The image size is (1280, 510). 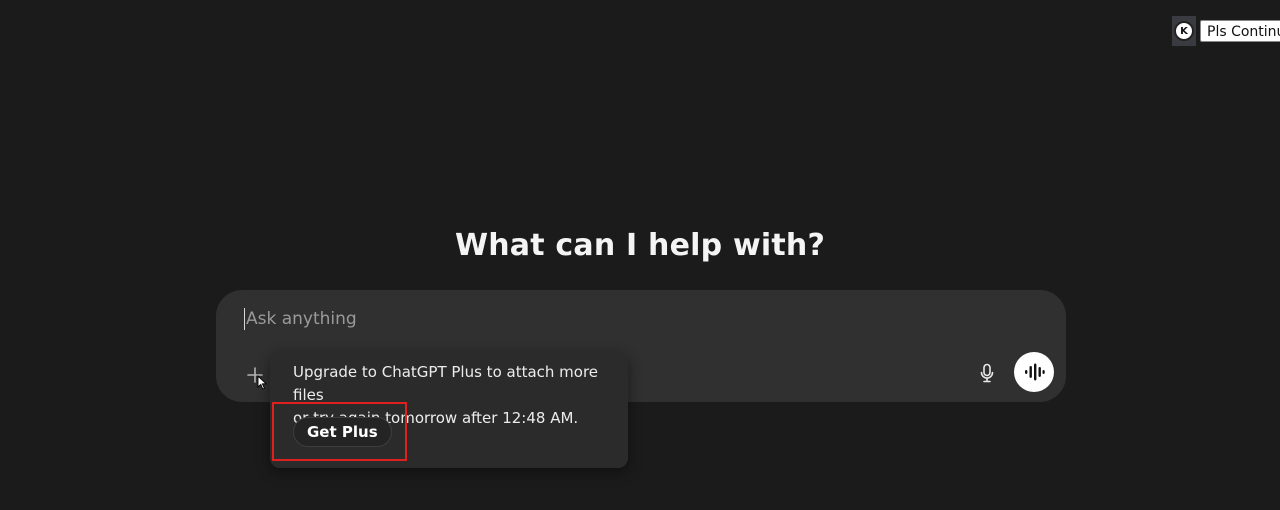 I want to click on voice-waveform-icon, so click(x=1035, y=372).